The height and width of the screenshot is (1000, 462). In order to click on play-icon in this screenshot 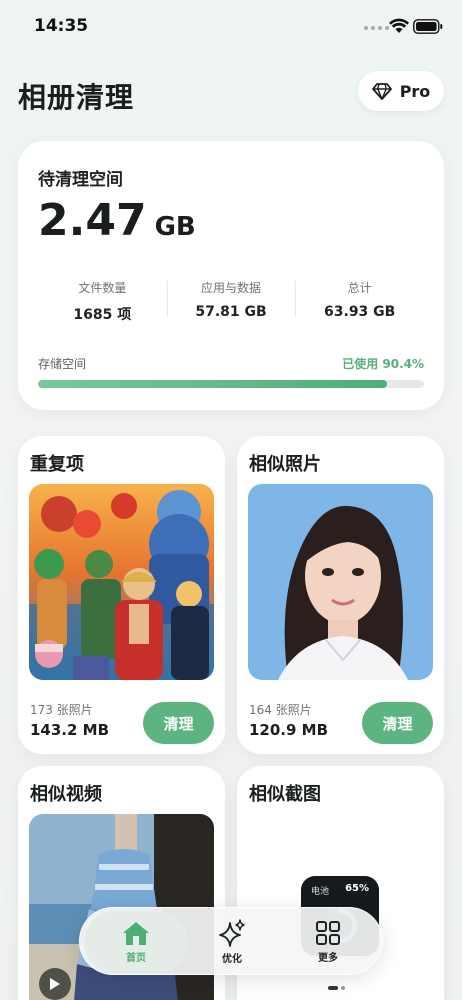, I will do `click(55, 984)`.